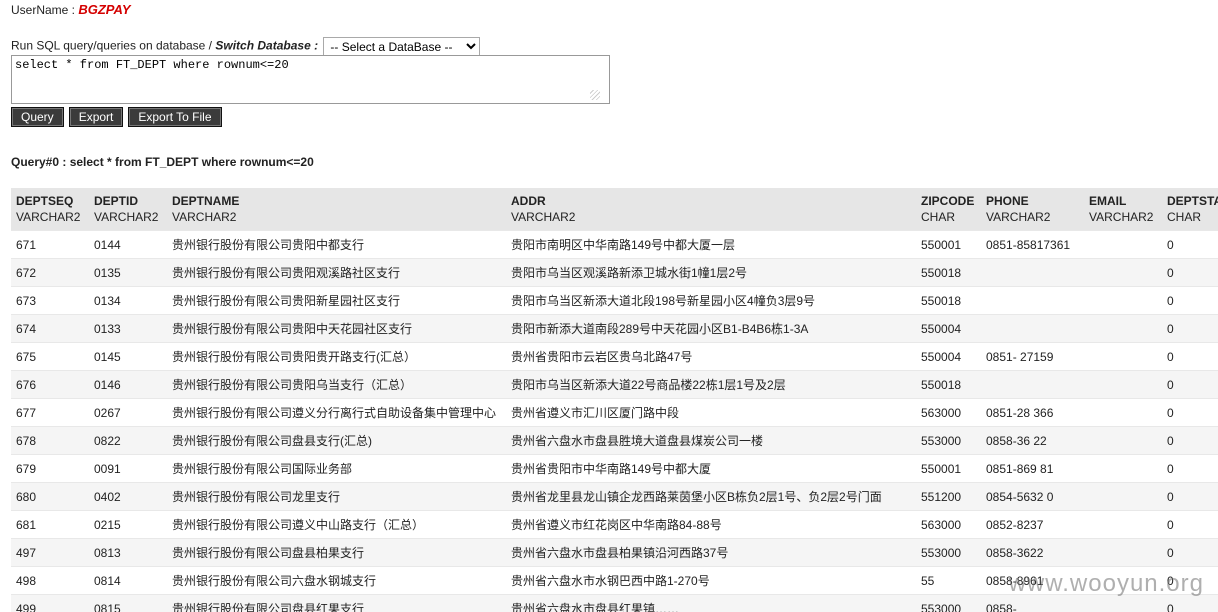  Describe the element at coordinates (128, 552) in the screenshot. I see `table-cell: 0813` at that location.